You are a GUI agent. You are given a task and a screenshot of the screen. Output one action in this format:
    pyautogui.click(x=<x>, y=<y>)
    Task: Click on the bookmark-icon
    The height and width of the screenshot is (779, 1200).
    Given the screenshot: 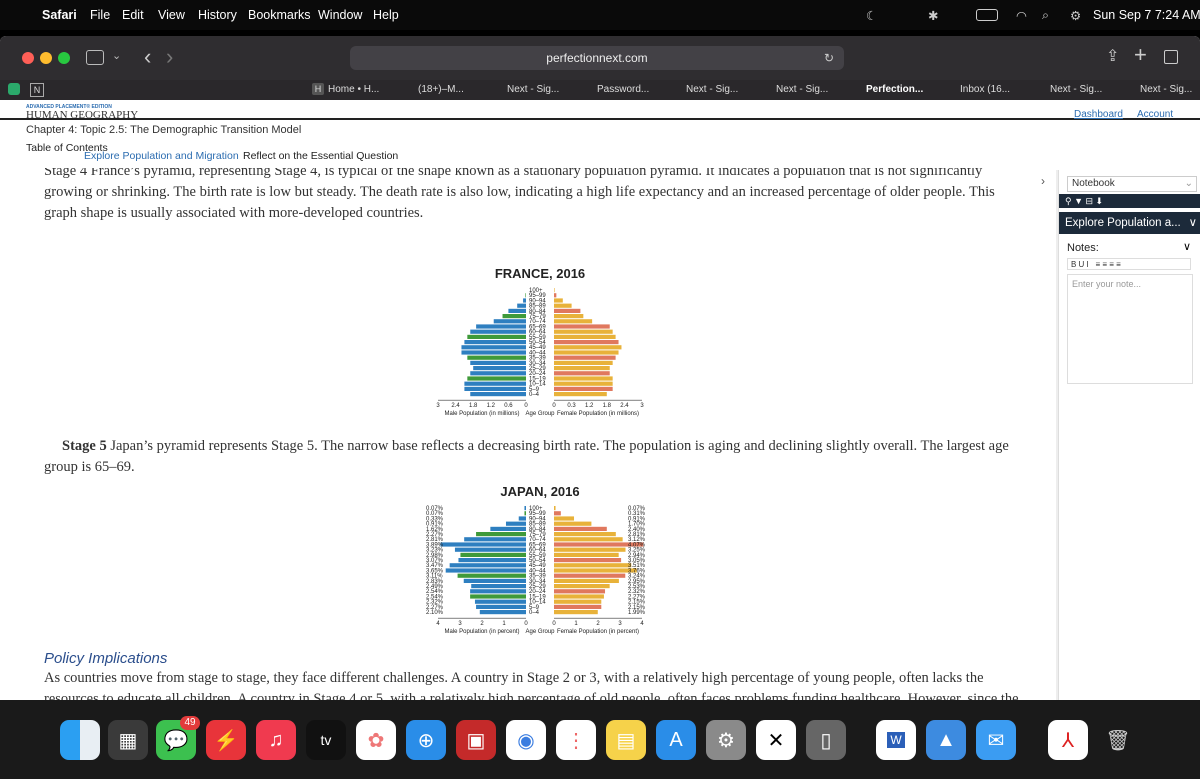 What is the action you would take?
    pyautogui.click(x=14, y=89)
    